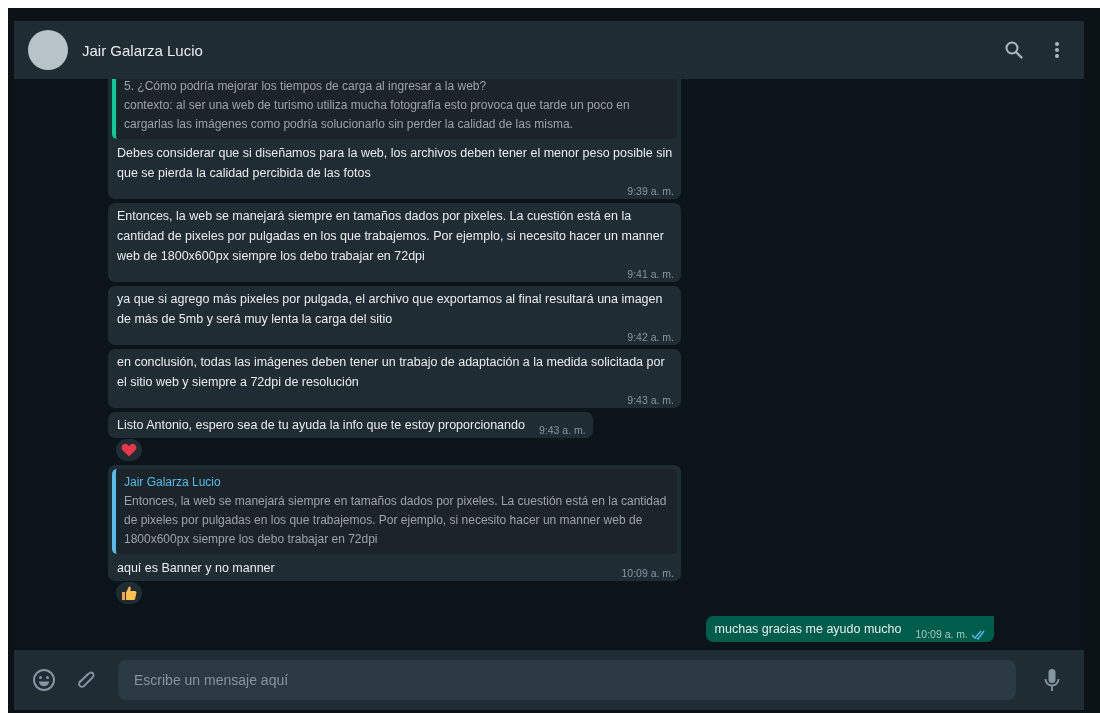 Image resolution: width=1100 pixels, height=713 pixels. I want to click on quote-author: Jair Galarza Lucio, so click(173, 482).